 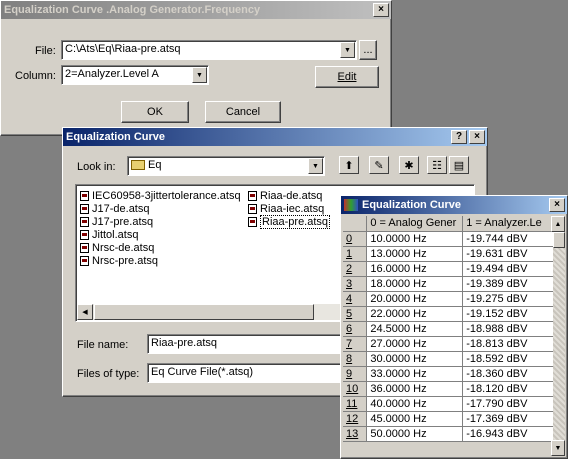 I want to click on row-header: 9, so click(x=355, y=374).